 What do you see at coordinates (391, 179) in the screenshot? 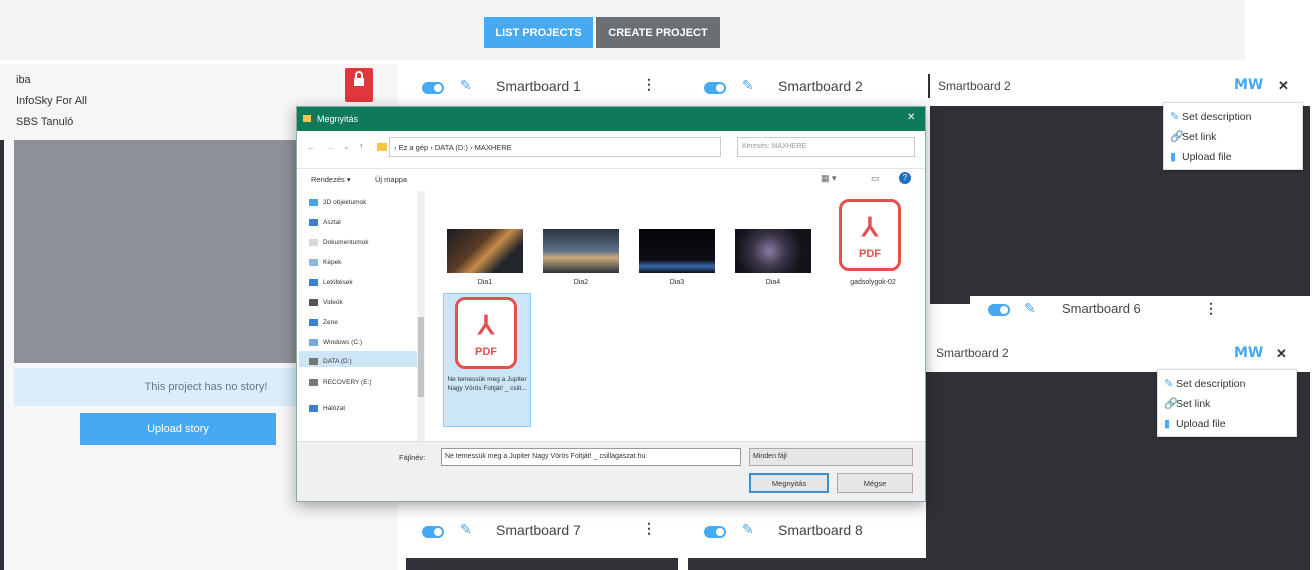
I see `new-folder-button: Új mappa` at bounding box center [391, 179].